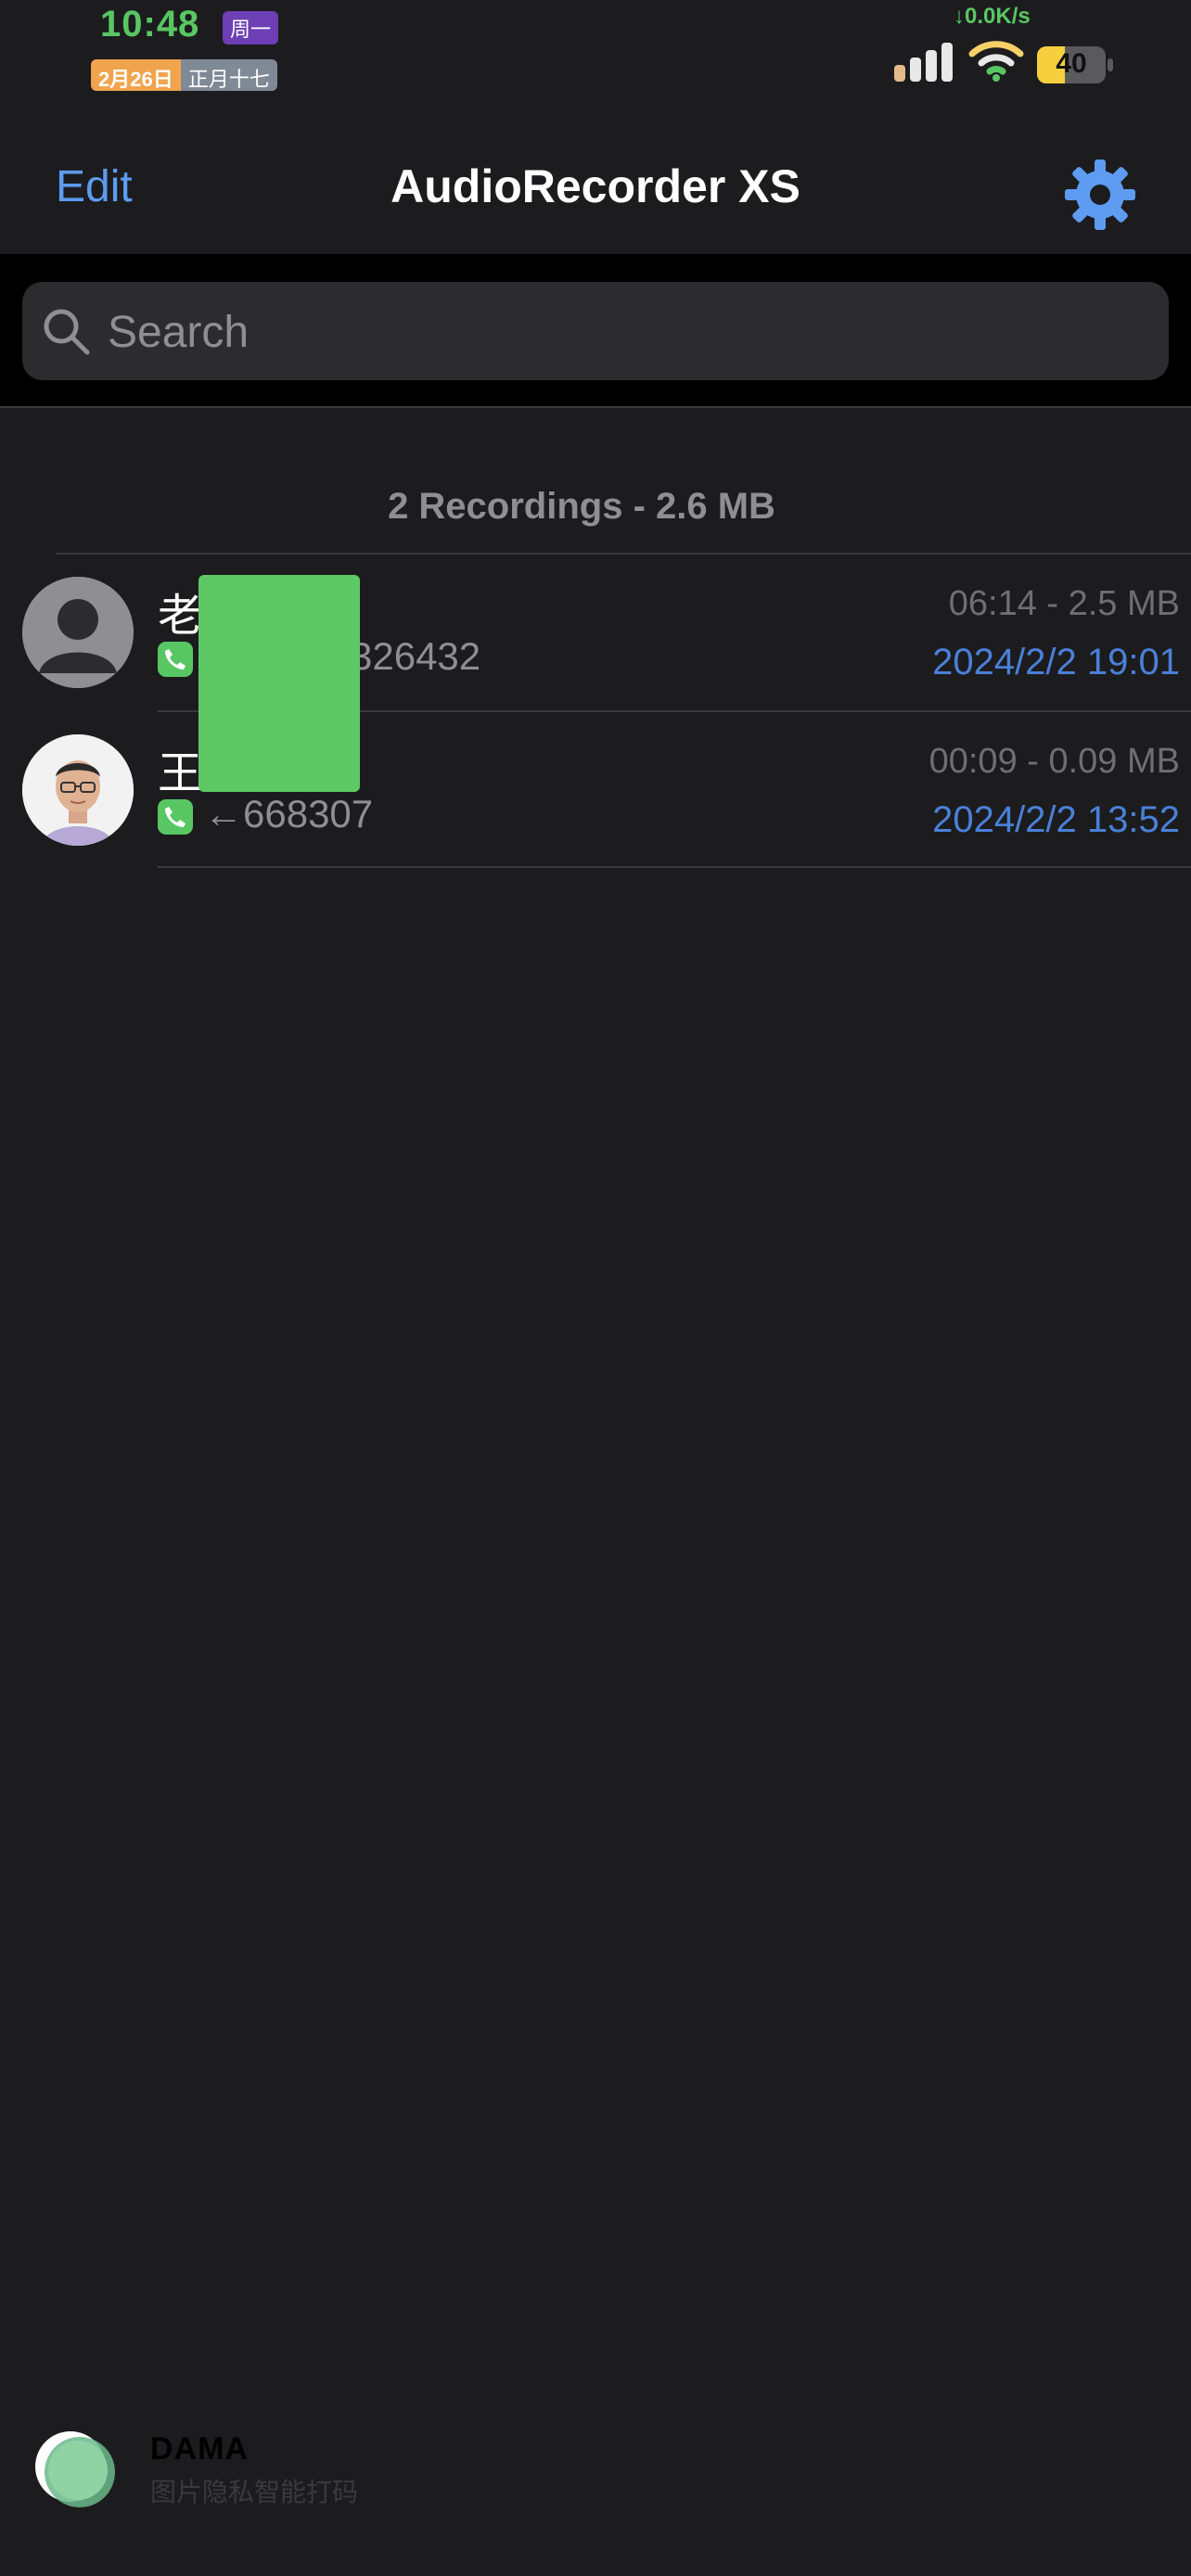  I want to click on page-title: AudioRecorder XS, so click(595, 186).